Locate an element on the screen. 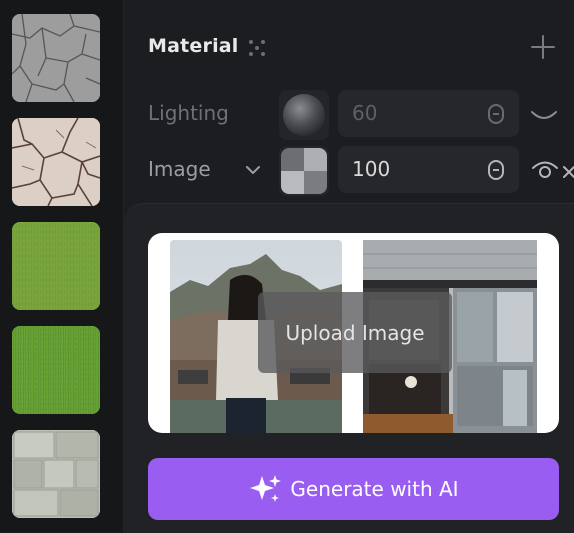 Image resolution: width=574 pixels, height=533 pixels. texture-thumbnail-grass-dark is located at coordinates (56, 370).